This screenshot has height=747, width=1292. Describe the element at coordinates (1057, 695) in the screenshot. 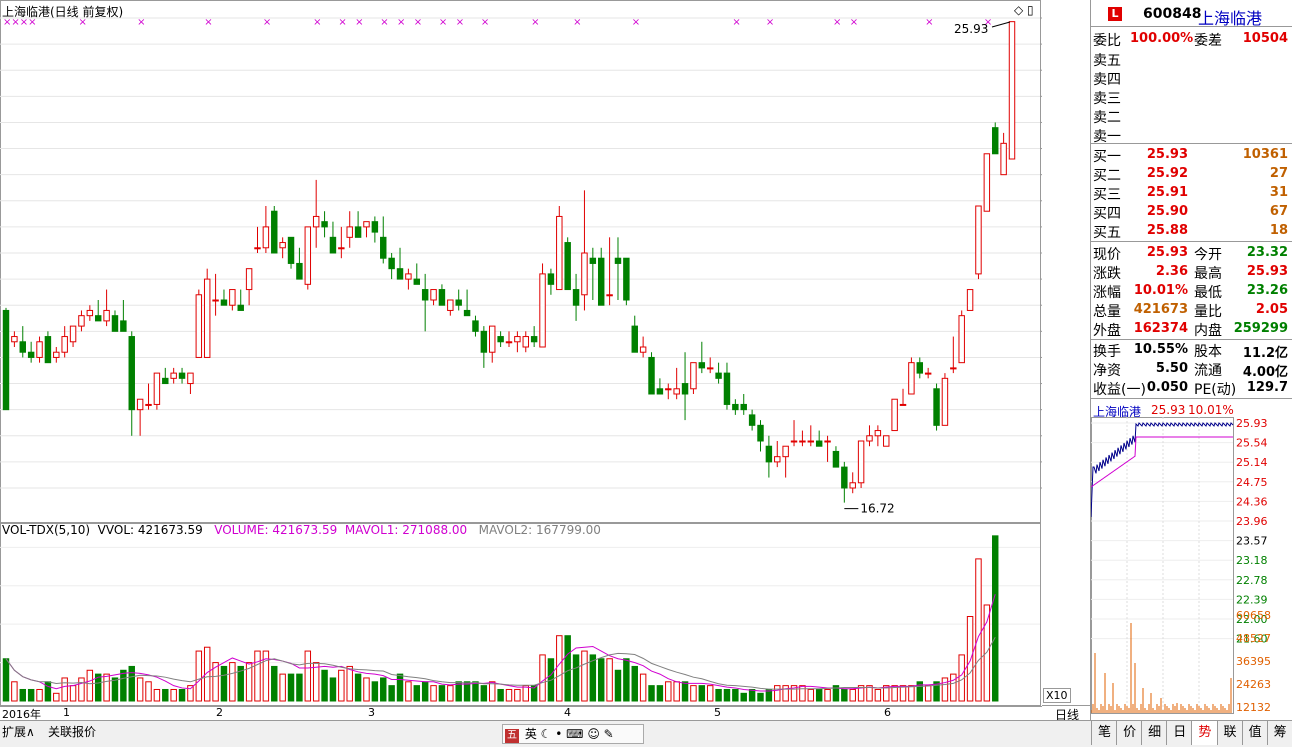

I see `volume-unit-label: X10` at that location.